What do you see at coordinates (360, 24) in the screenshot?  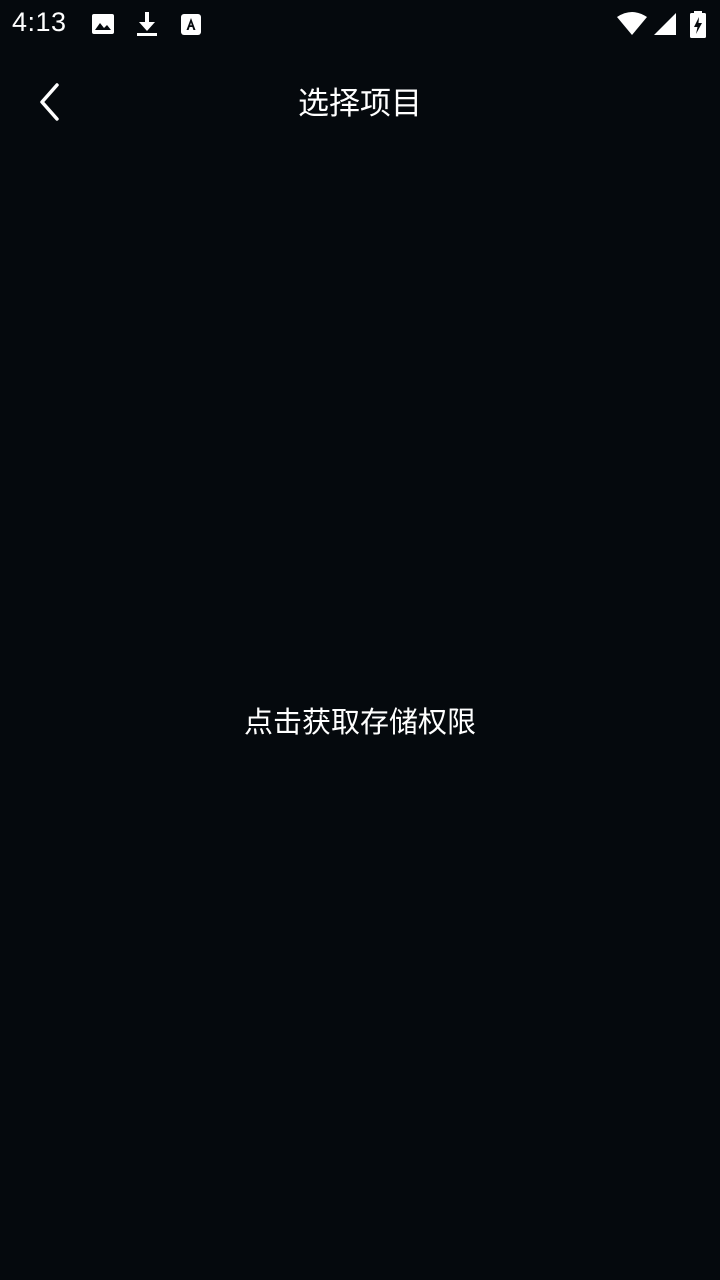 I see `status-bar: 4:13` at bounding box center [360, 24].